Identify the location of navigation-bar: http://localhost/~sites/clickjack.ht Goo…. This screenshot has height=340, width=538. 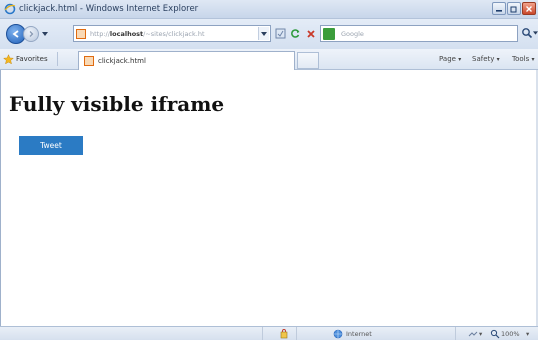
(269, 34).